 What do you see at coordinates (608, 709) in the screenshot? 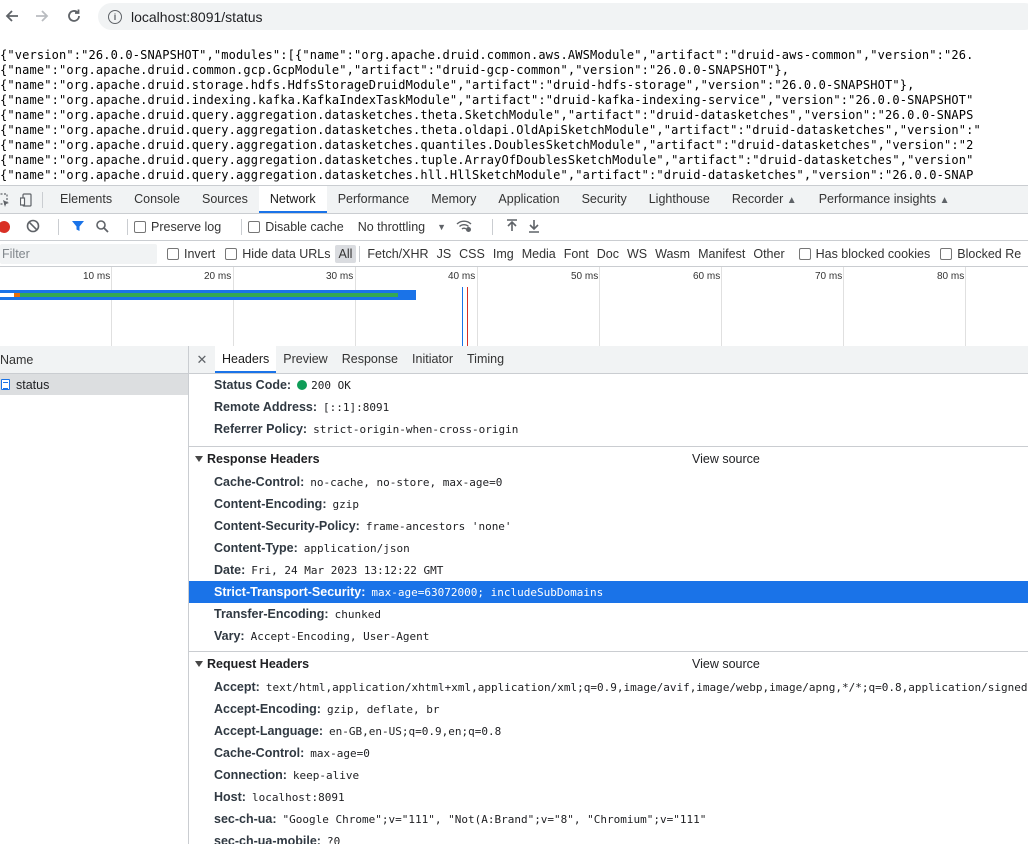
I see `header-row: Accept-Encoding: gzip, deflate, br` at bounding box center [608, 709].